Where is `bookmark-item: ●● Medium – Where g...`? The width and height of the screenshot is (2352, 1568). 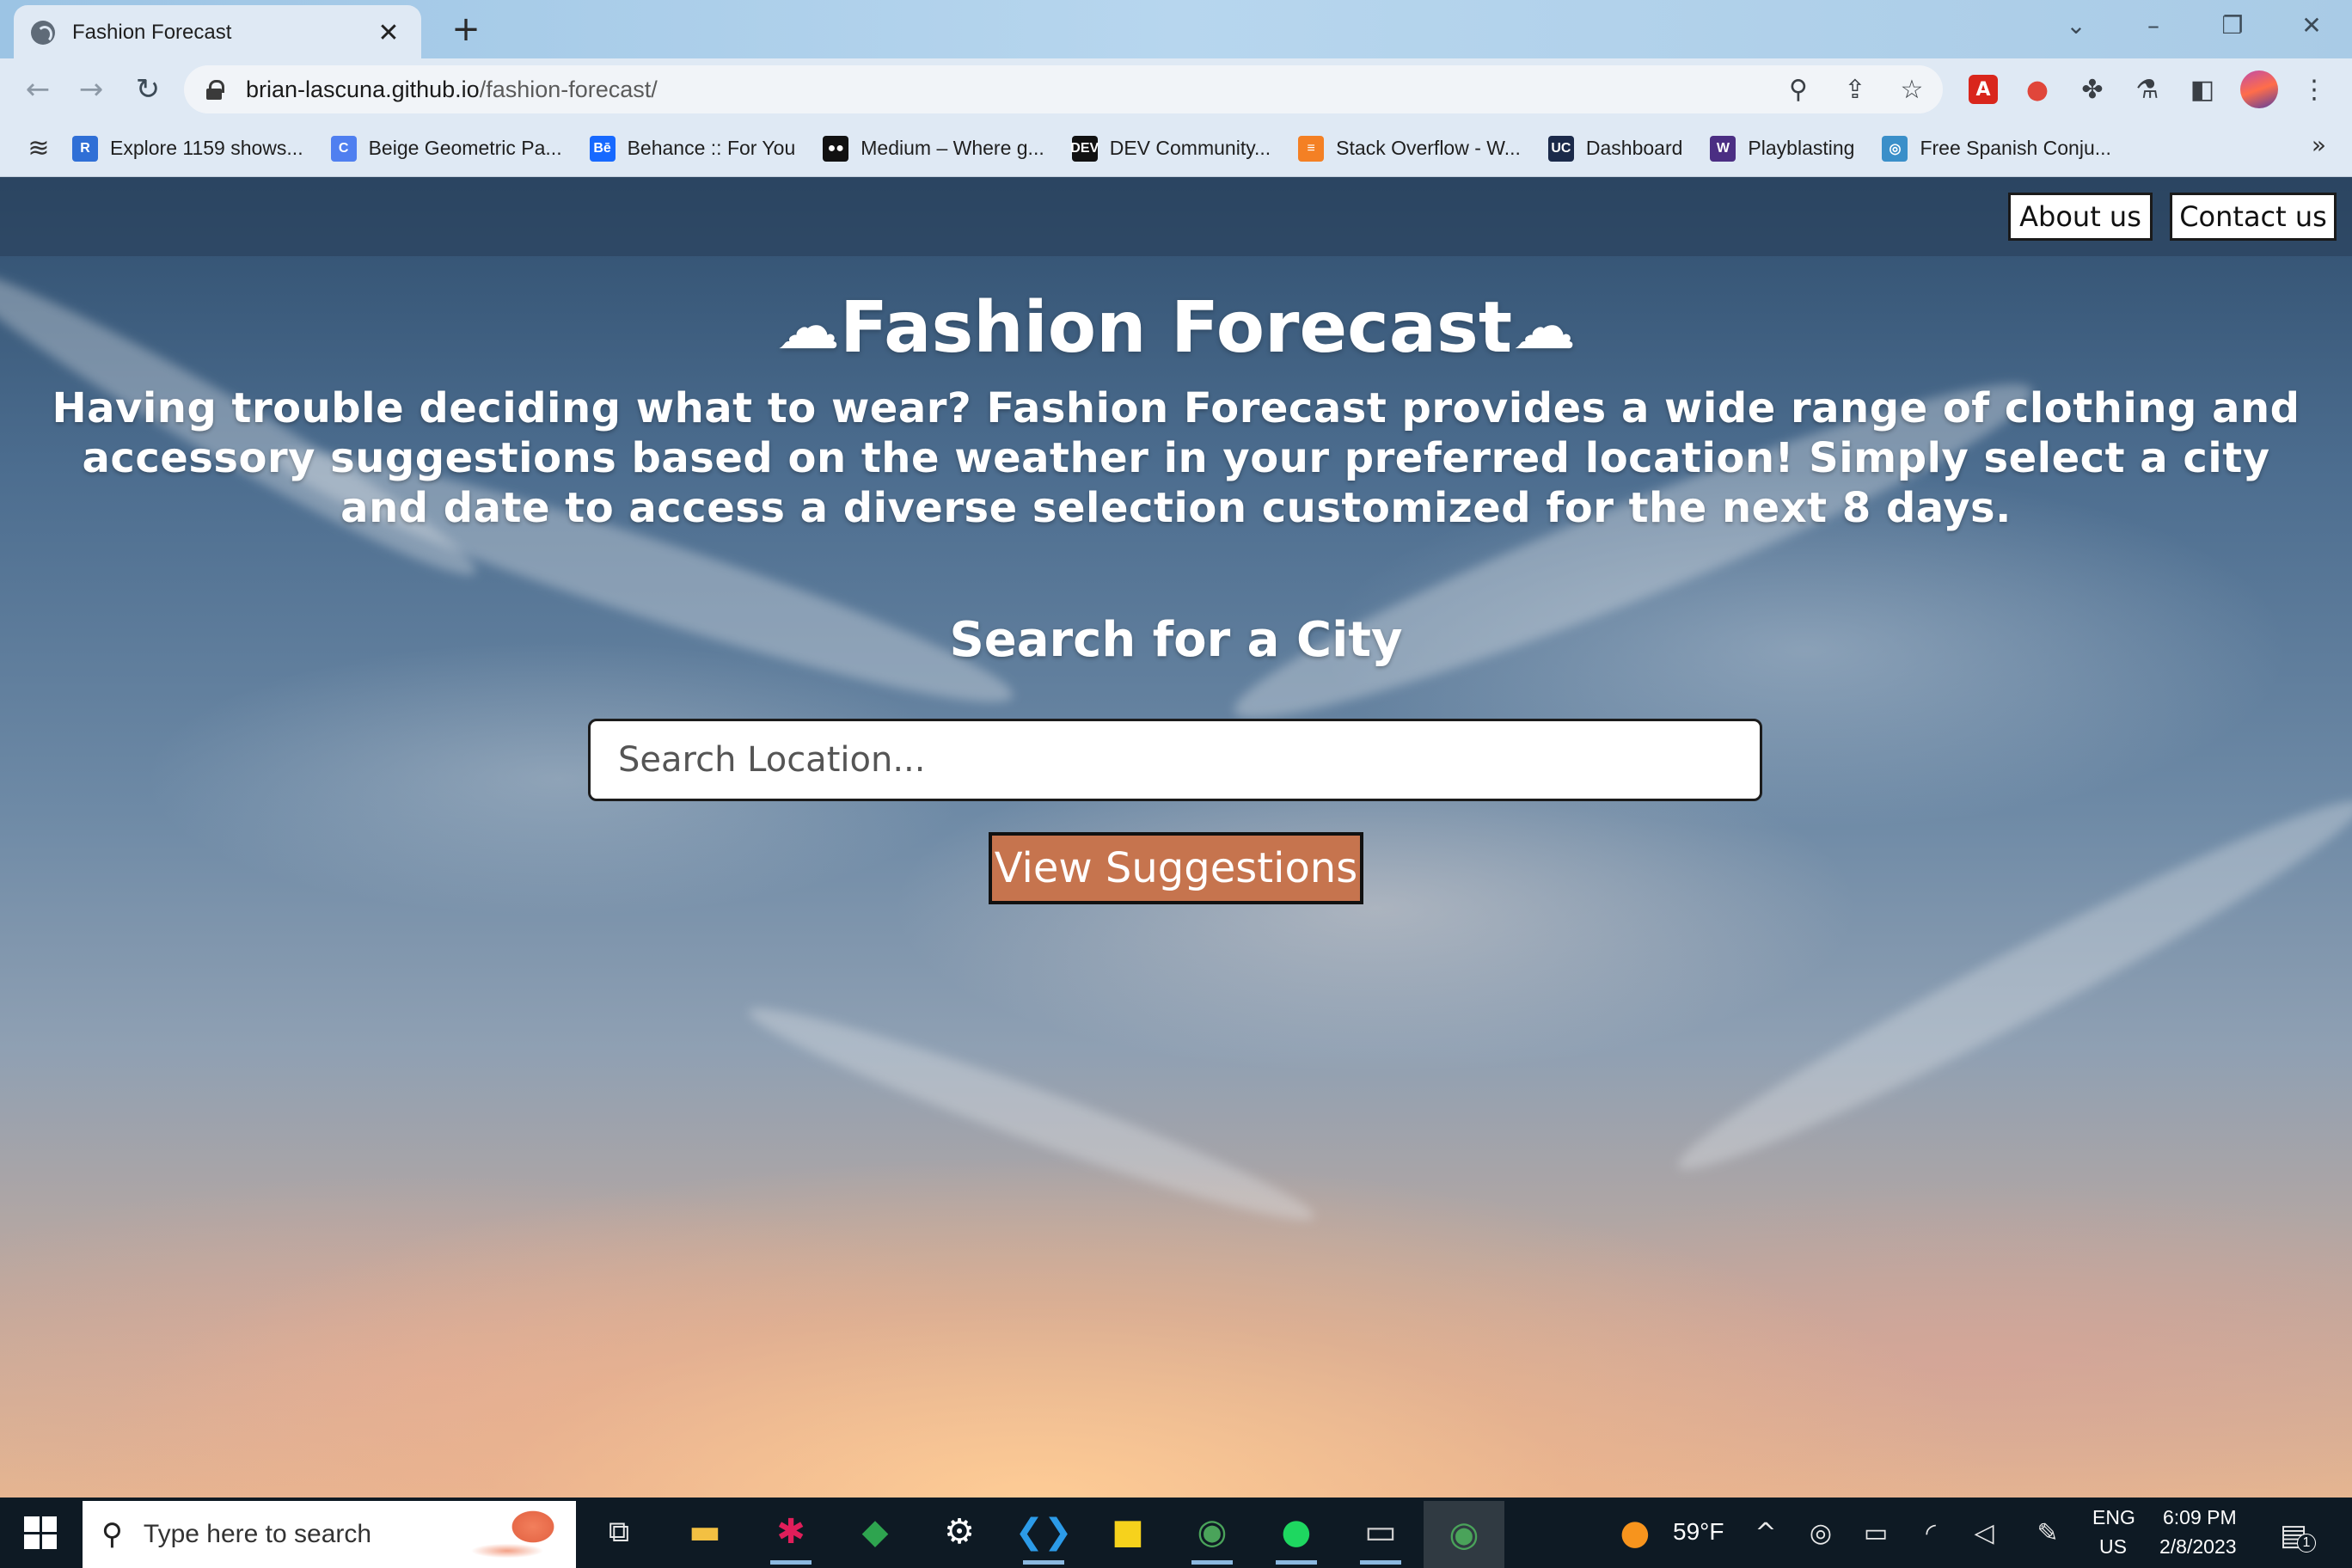 bookmark-item: ●● Medium – Where g... is located at coordinates (933, 148).